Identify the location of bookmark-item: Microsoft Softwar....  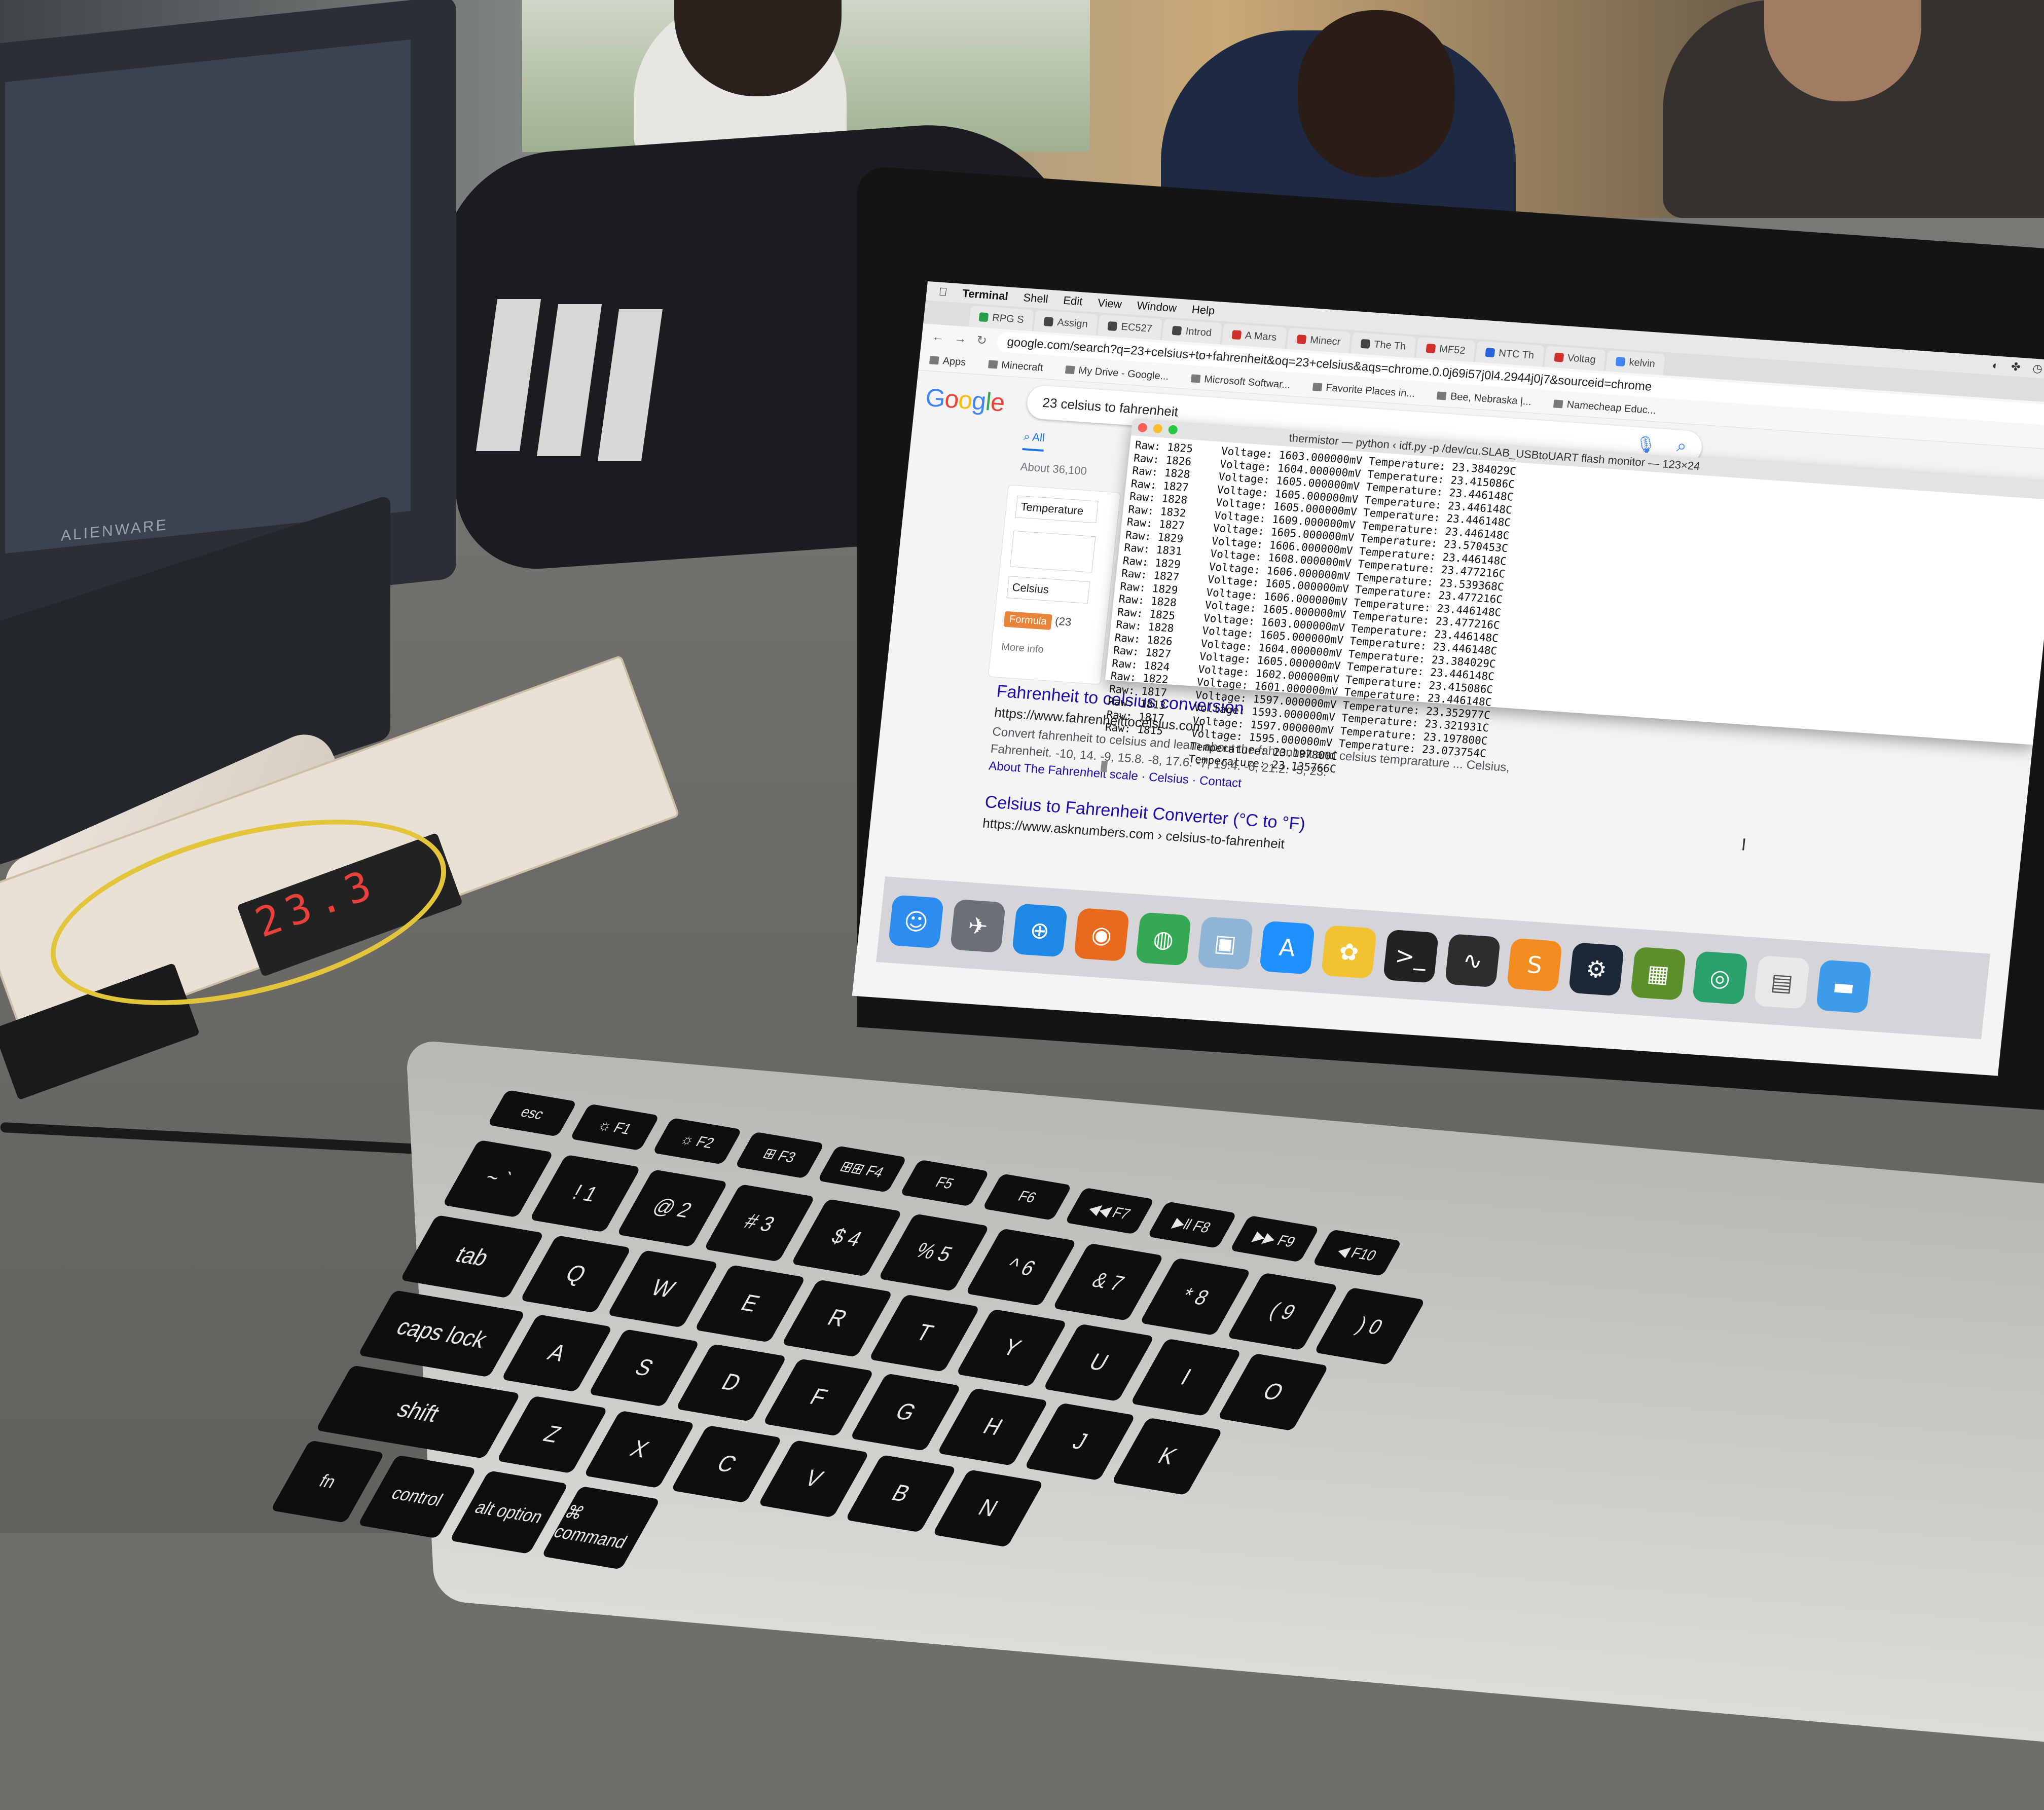
(1240, 382).